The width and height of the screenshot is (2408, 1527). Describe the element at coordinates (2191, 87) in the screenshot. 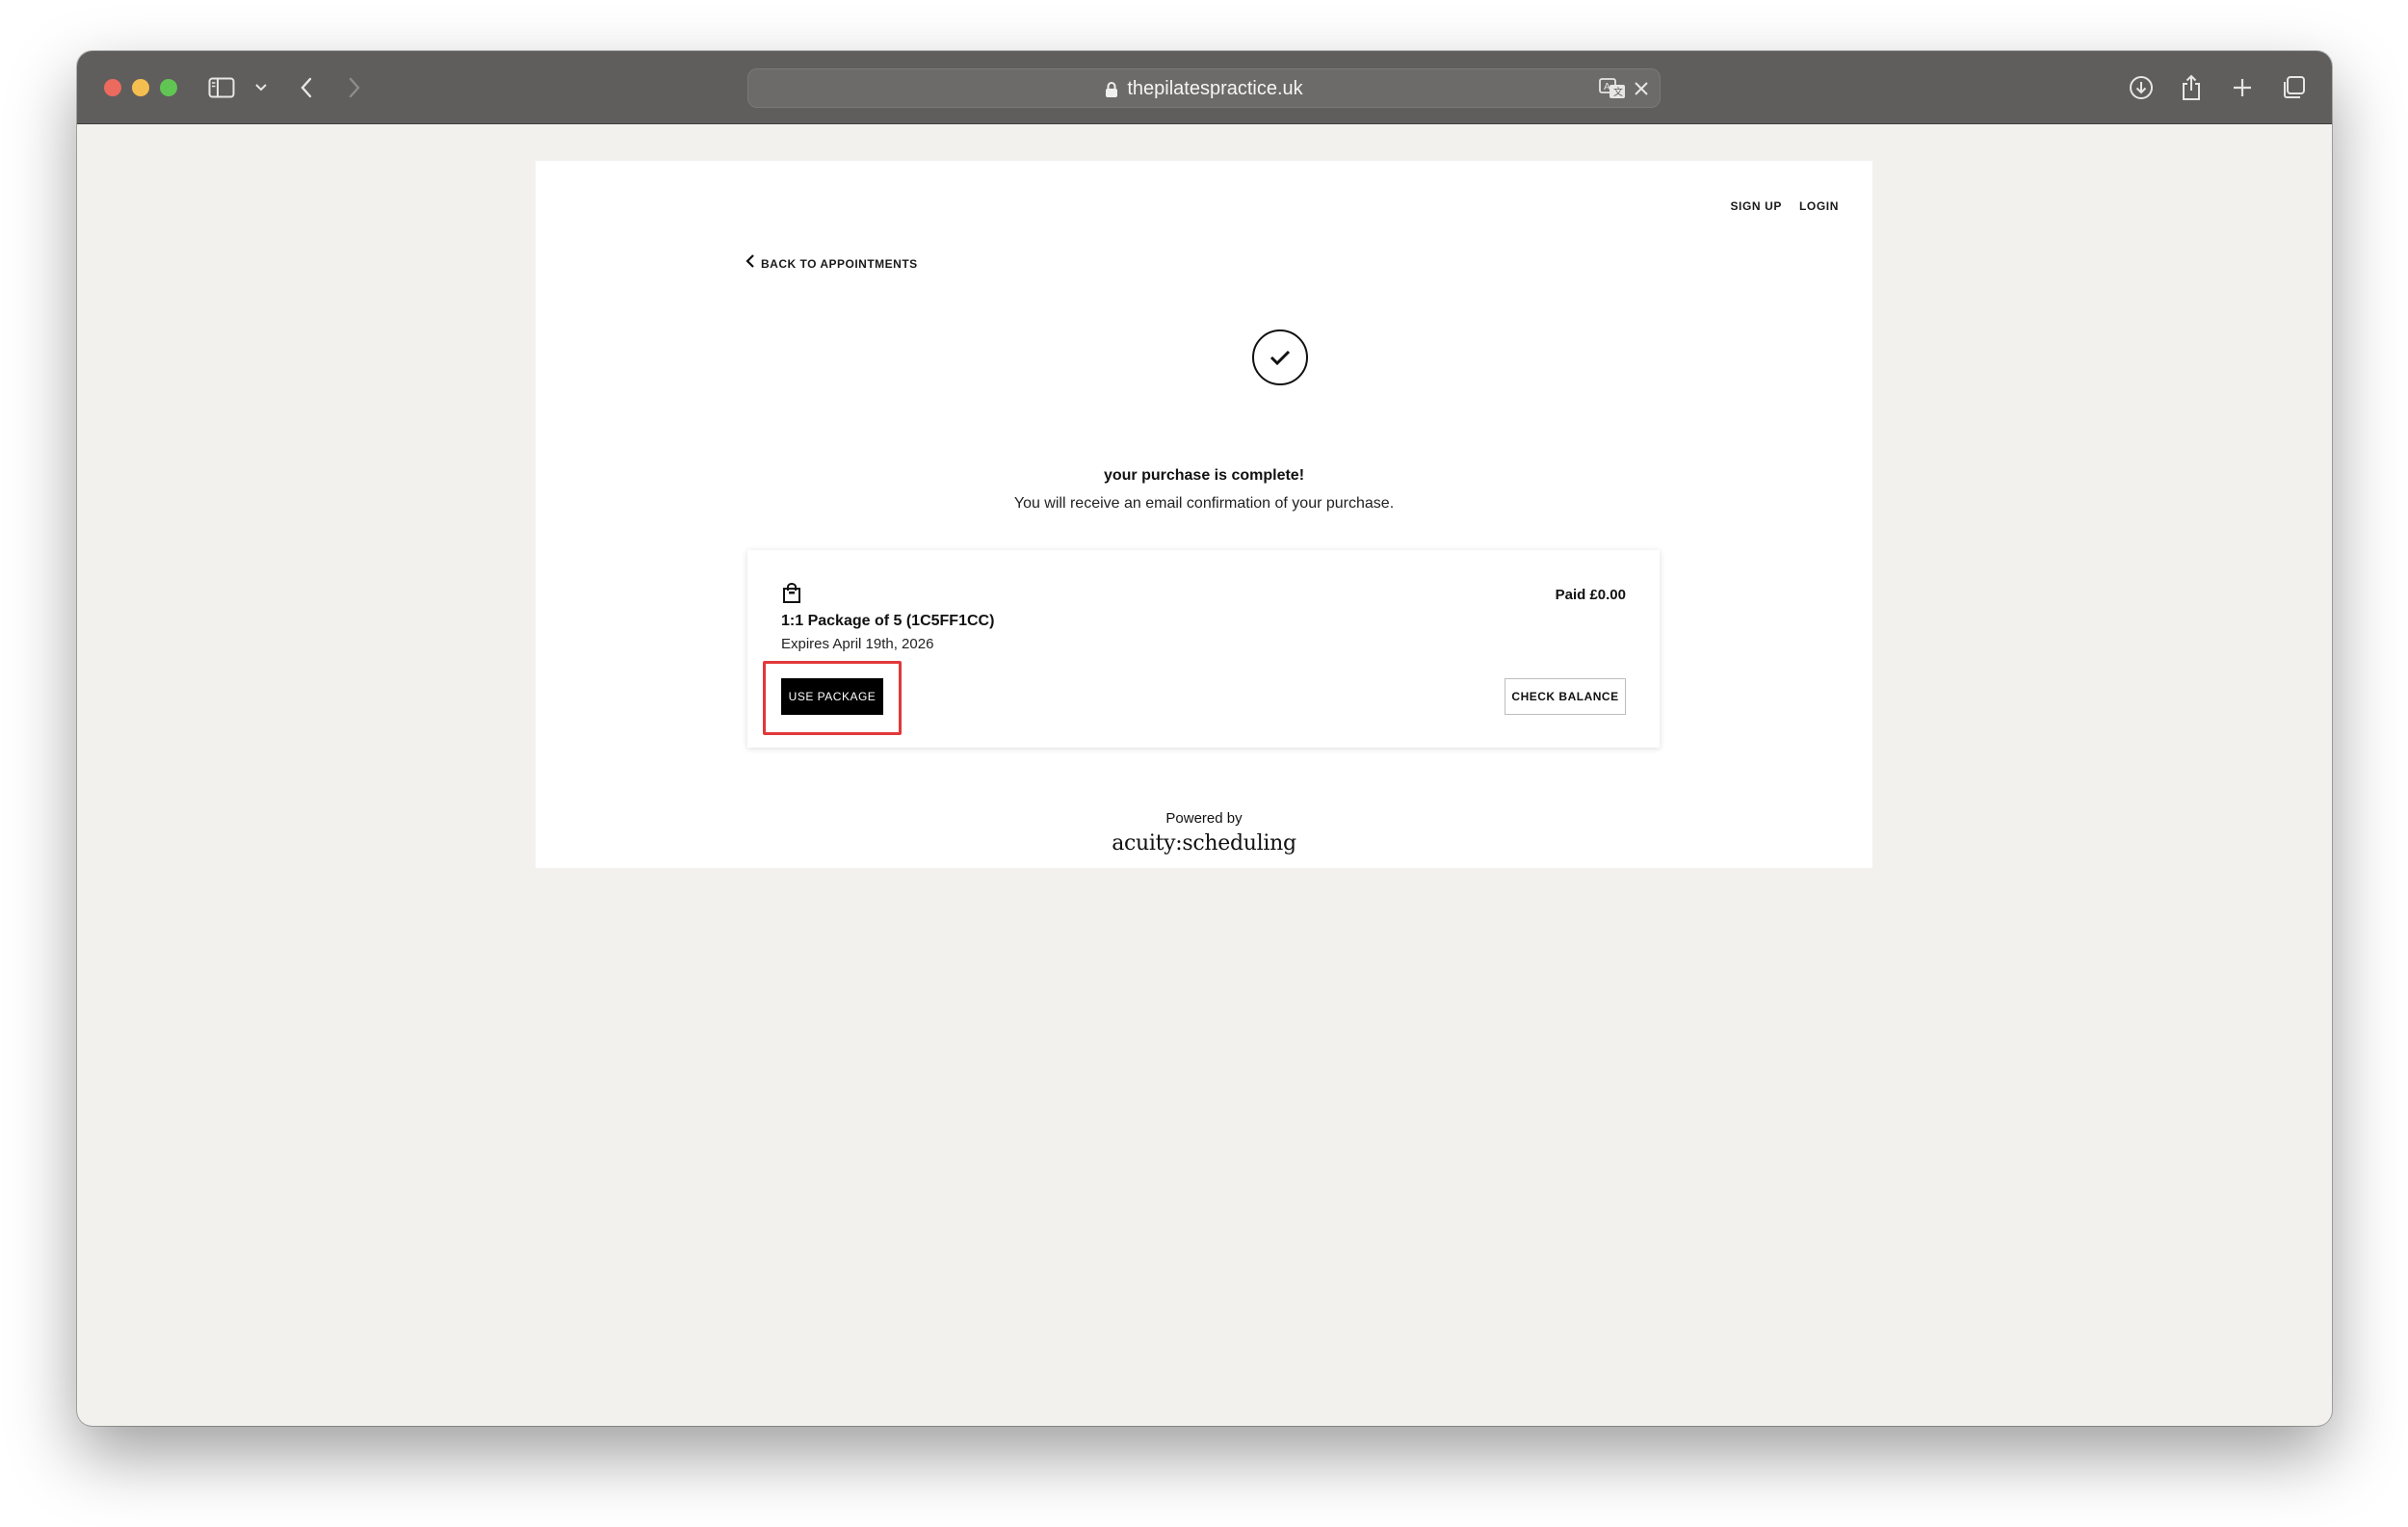

I see `share-icon` at that location.